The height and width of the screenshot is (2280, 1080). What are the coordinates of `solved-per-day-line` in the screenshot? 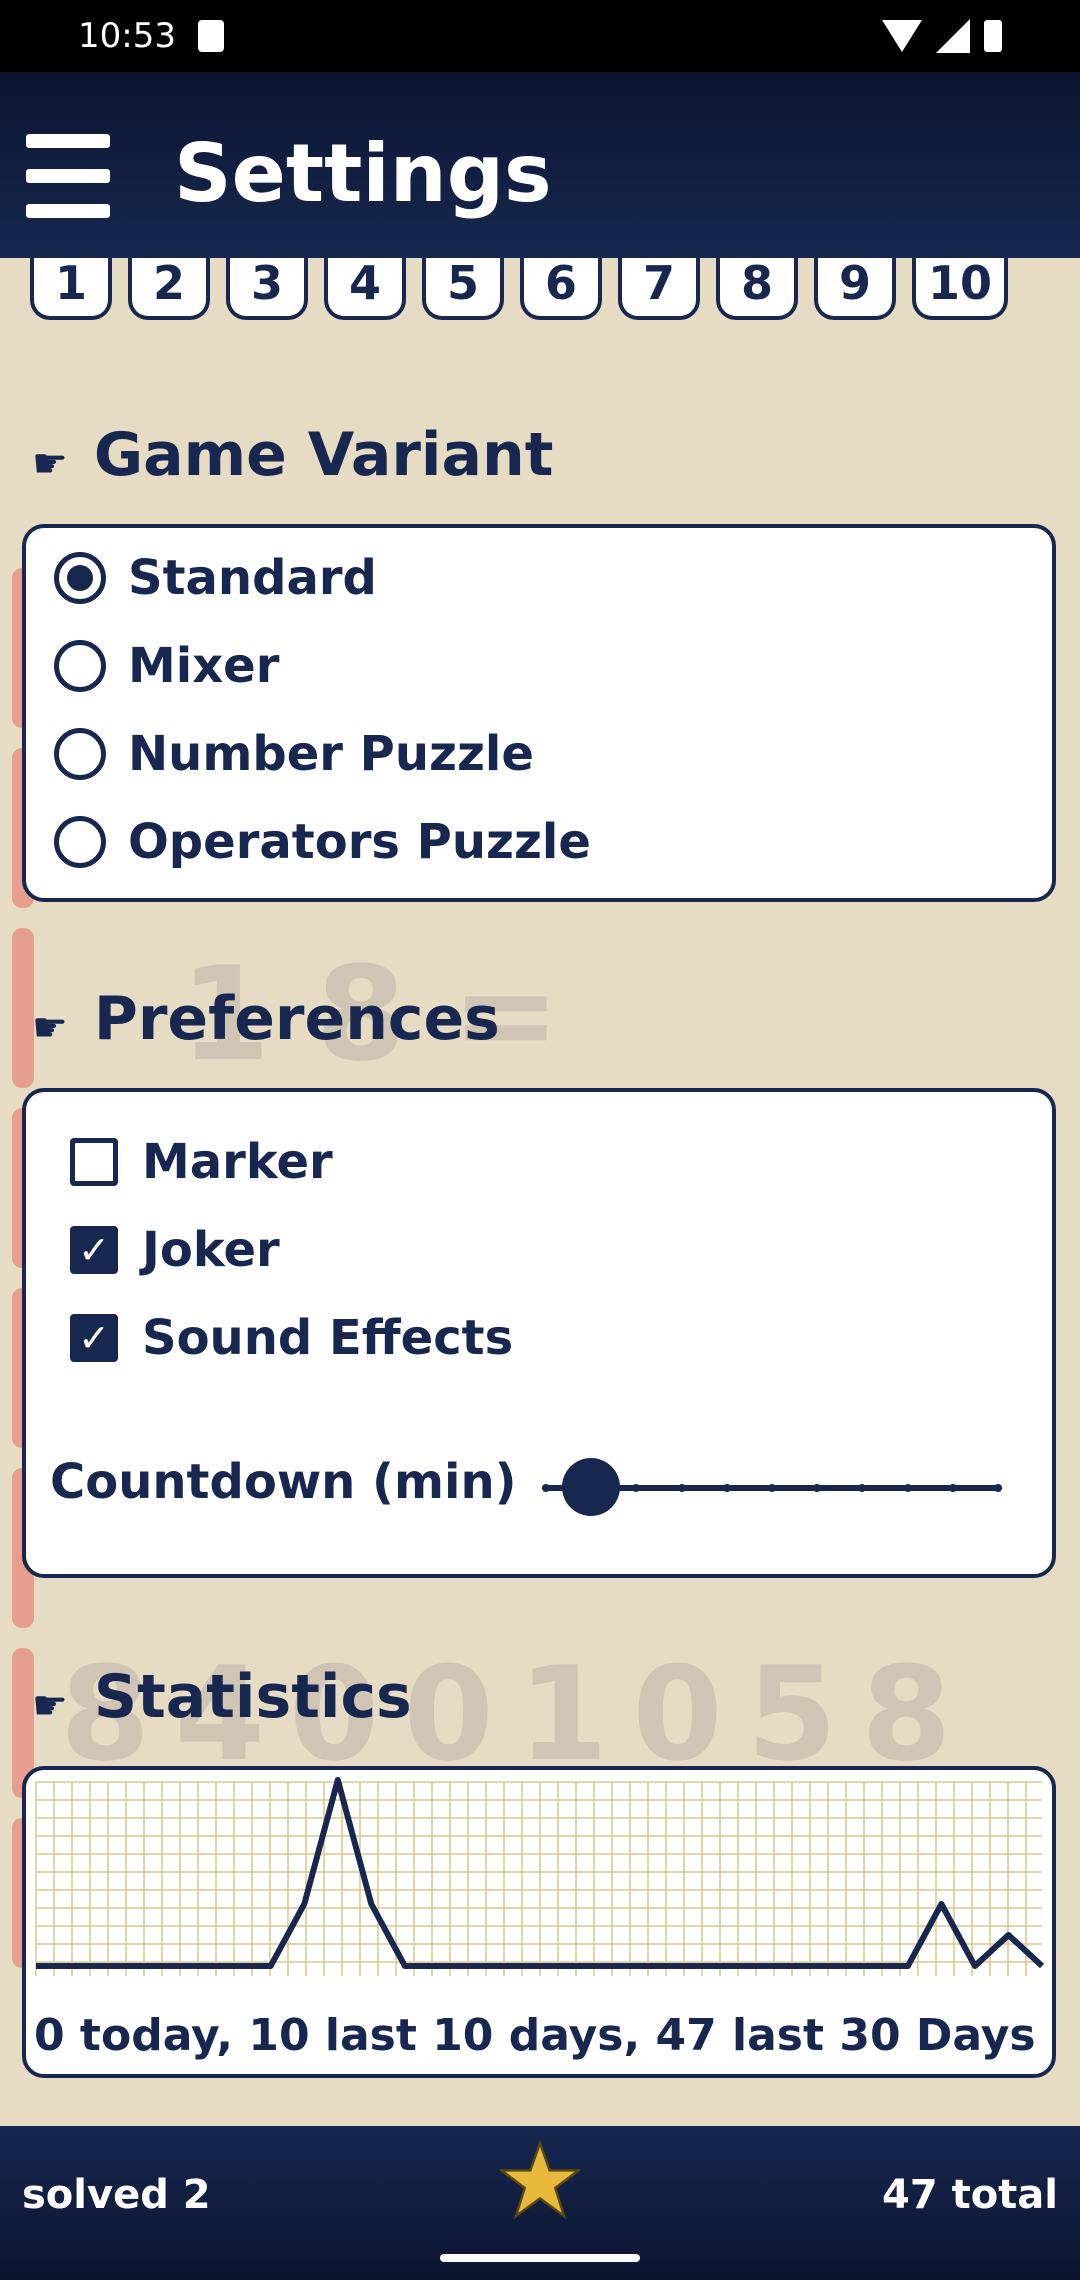 It's located at (540, 1873).